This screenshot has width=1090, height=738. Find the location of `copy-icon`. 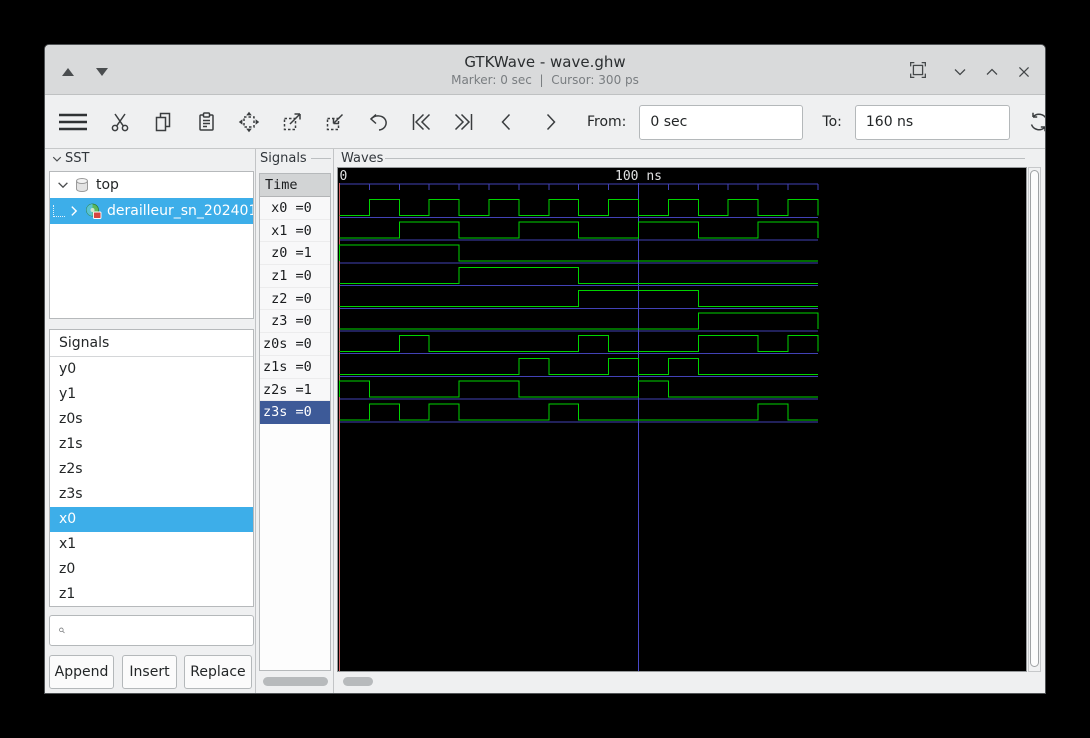

copy-icon is located at coordinates (163, 122).